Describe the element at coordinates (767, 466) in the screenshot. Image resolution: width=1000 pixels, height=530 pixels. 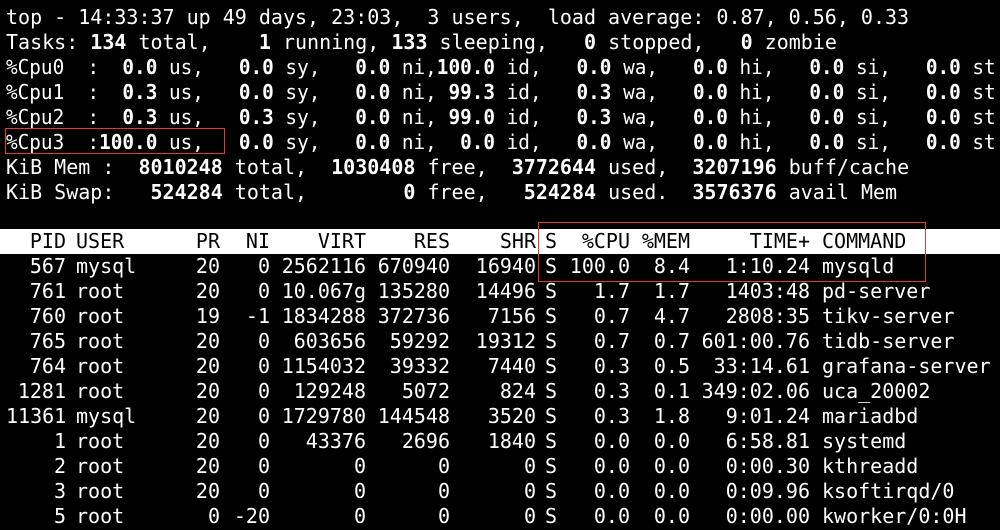
I see `cell-time: 0:00.30` at that location.